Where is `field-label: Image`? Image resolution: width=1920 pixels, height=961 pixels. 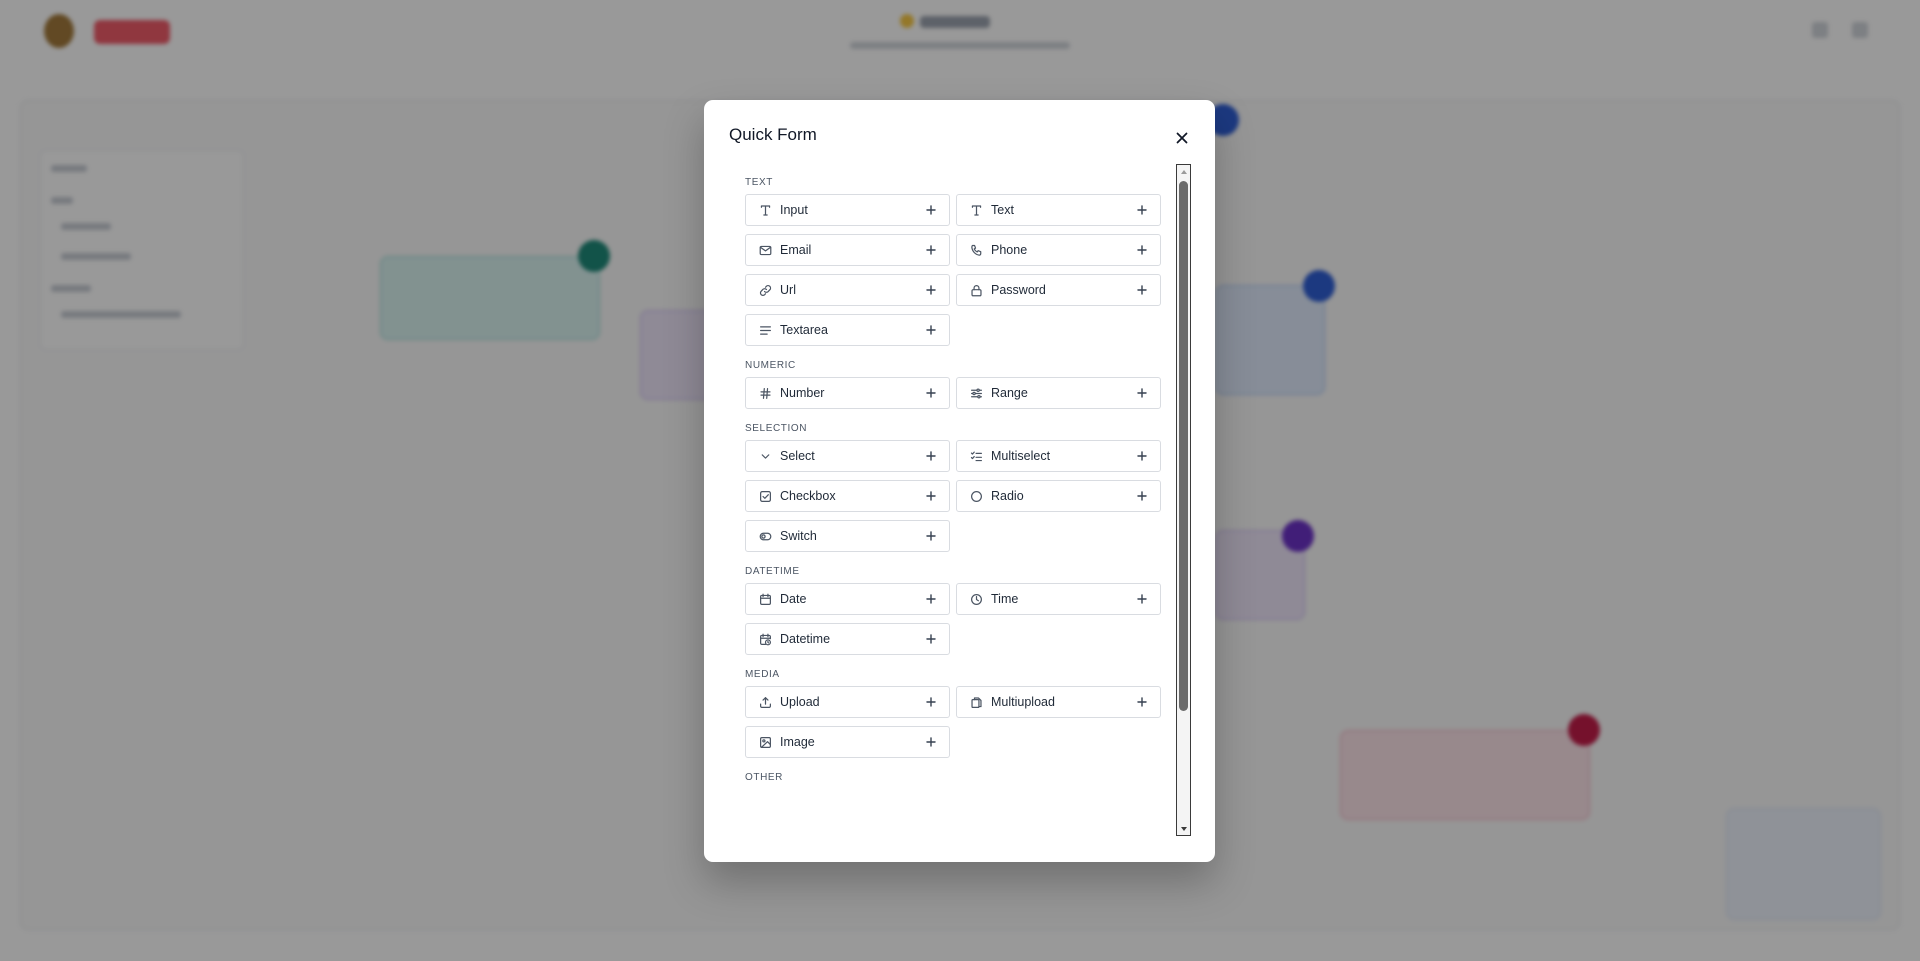 field-label: Image is located at coordinates (797, 742).